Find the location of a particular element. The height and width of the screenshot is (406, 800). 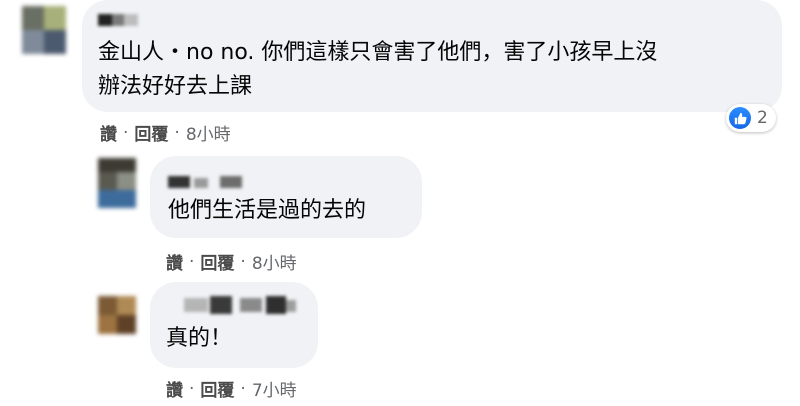

comment-bubble: 他們生活是過的去的 is located at coordinates (286, 197).